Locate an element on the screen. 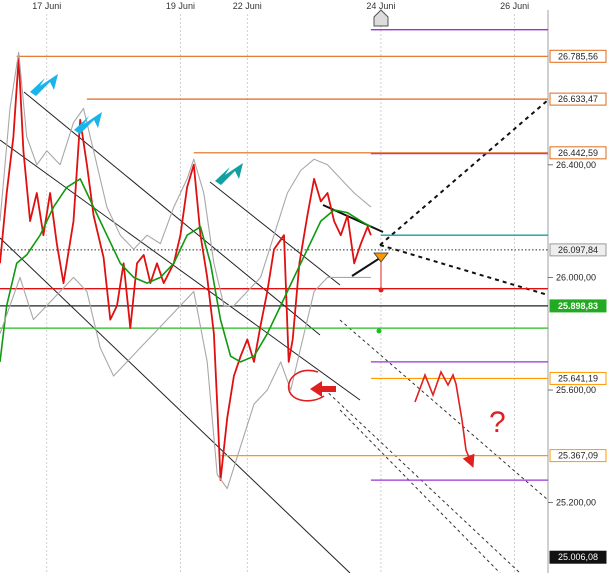  price-level-label: 26.097,84 is located at coordinates (578, 250).